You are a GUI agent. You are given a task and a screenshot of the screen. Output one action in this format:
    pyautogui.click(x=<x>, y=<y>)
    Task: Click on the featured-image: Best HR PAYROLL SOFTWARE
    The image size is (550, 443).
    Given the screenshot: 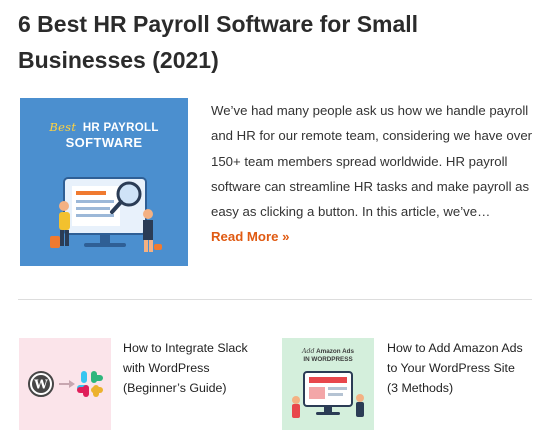 What is the action you would take?
    pyautogui.click(x=104, y=182)
    